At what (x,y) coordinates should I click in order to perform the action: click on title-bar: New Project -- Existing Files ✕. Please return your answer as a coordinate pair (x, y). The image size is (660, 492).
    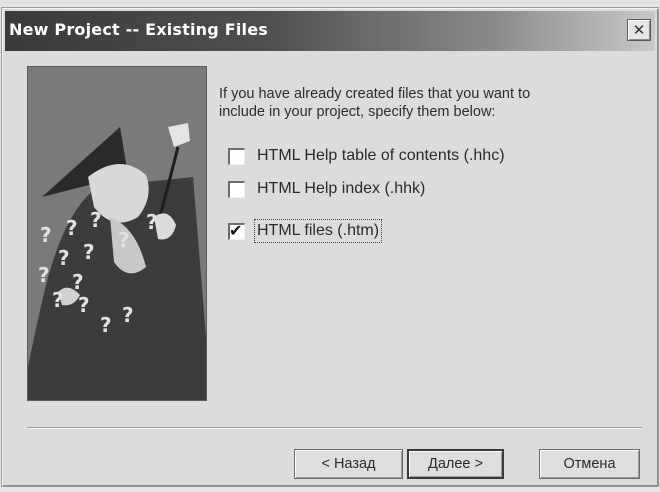
    Looking at the image, I should click on (330, 31).